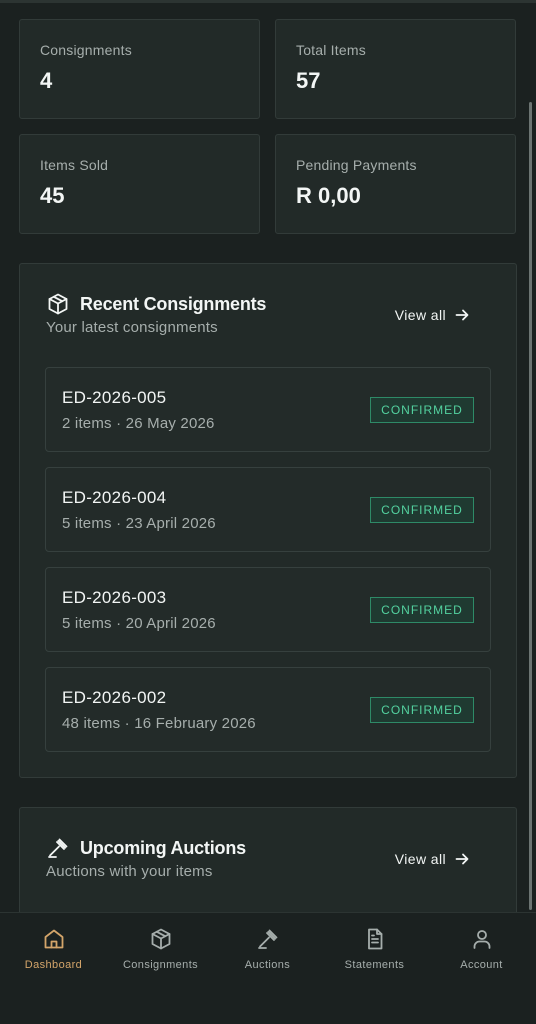 This screenshot has height=1024, width=536. I want to click on consignment-meta: 48 items · 16 February 2026, so click(159, 723).